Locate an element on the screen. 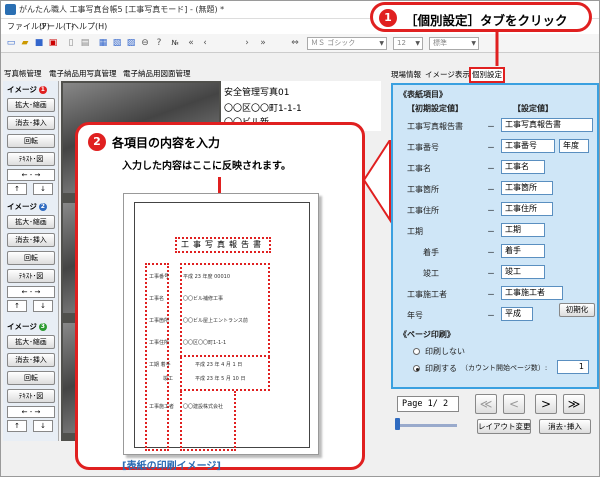 The width and height of the screenshot is (600, 477). preview-row-value: 〇〇区〇〇町1-1-1 is located at coordinates (205, 343).